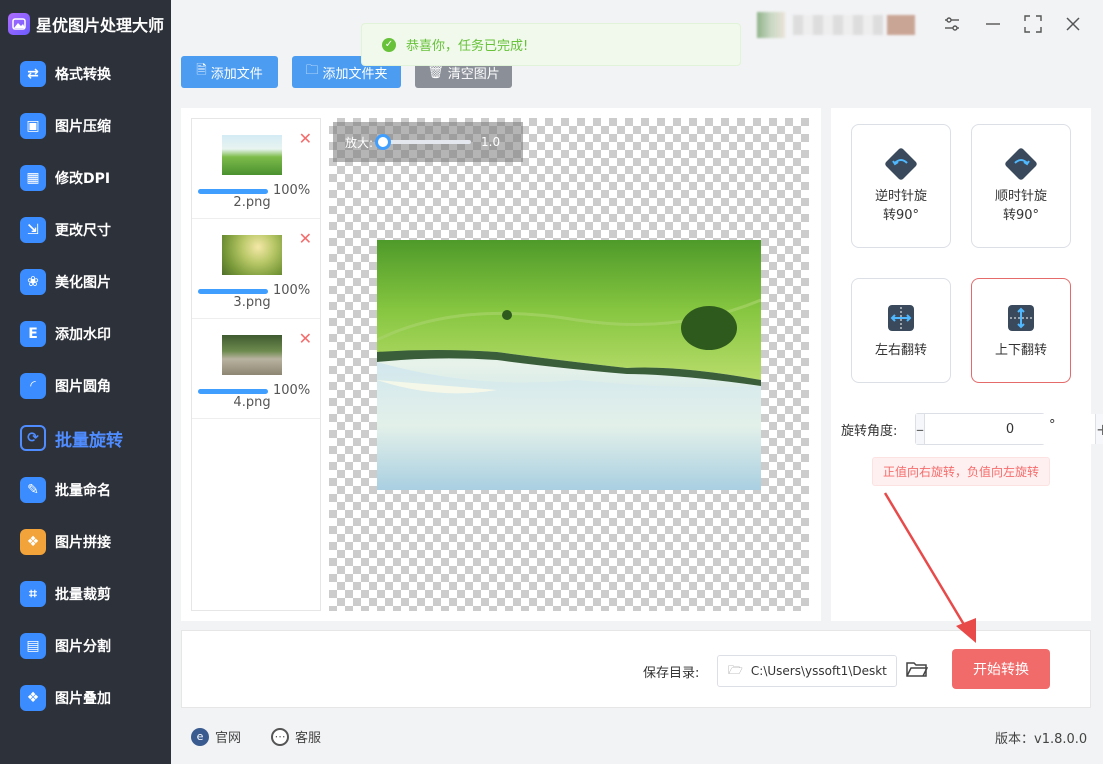  Describe the element at coordinates (901, 330) in the screenshot. I see `flip-horizontal-button: 左右翻转` at that location.